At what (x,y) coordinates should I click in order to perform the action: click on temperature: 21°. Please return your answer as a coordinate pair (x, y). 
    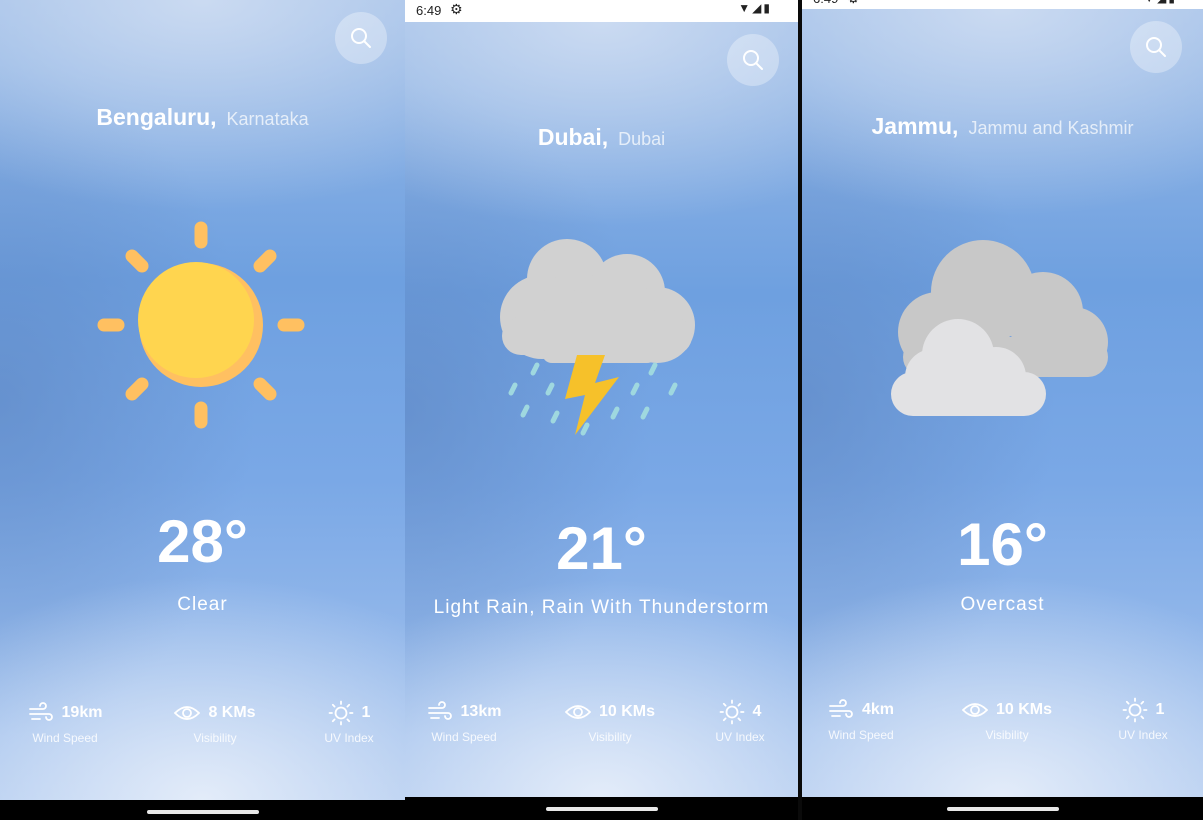
    Looking at the image, I should click on (601, 548).